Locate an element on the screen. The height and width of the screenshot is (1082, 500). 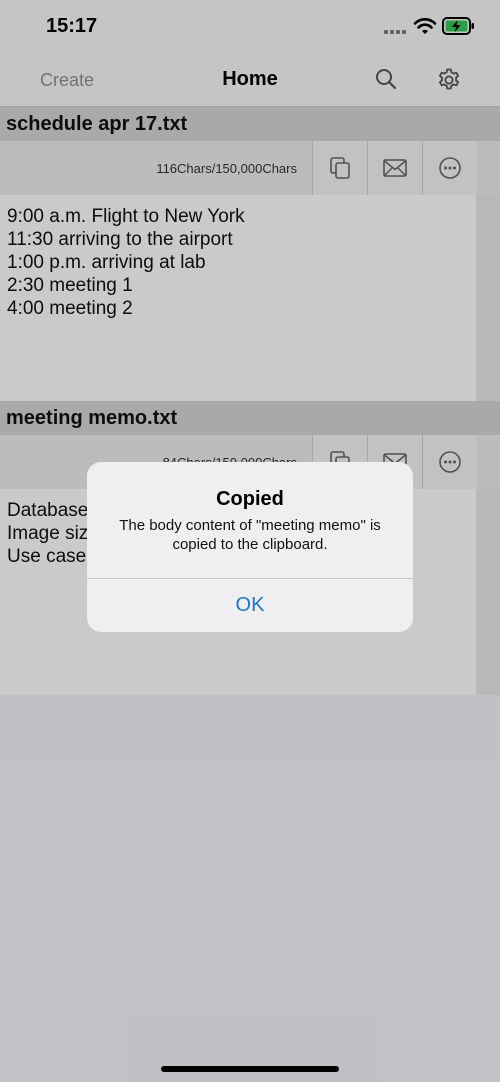
home-indicator is located at coordinates (250, 1069).